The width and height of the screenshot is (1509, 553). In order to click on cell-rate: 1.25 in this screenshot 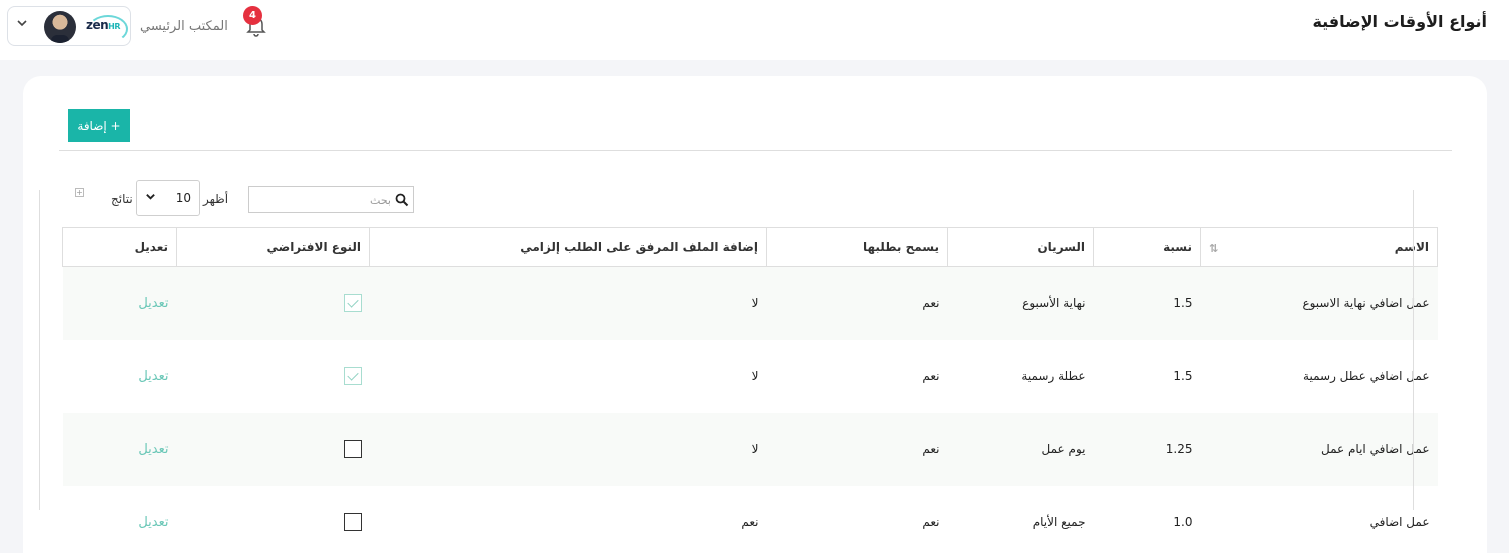, I will do `click(1147, 449)`.